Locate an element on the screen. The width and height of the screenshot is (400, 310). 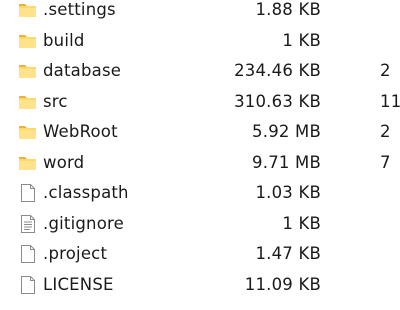
file-size: 5.92 MB is located at coordinates (286, 131).